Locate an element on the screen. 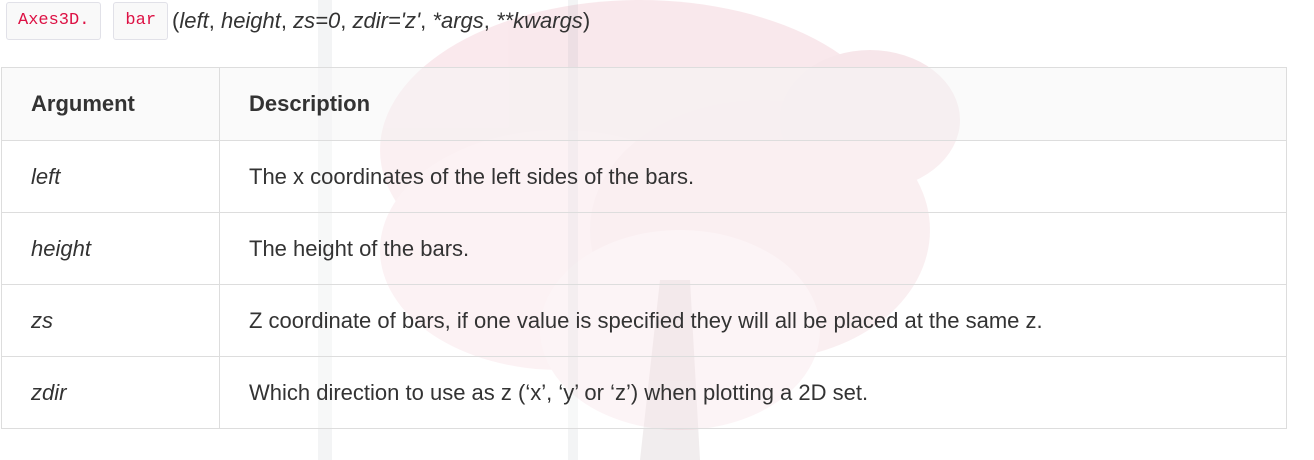  class-name-chip: Axes3D. is located at coordinates (54, 21).